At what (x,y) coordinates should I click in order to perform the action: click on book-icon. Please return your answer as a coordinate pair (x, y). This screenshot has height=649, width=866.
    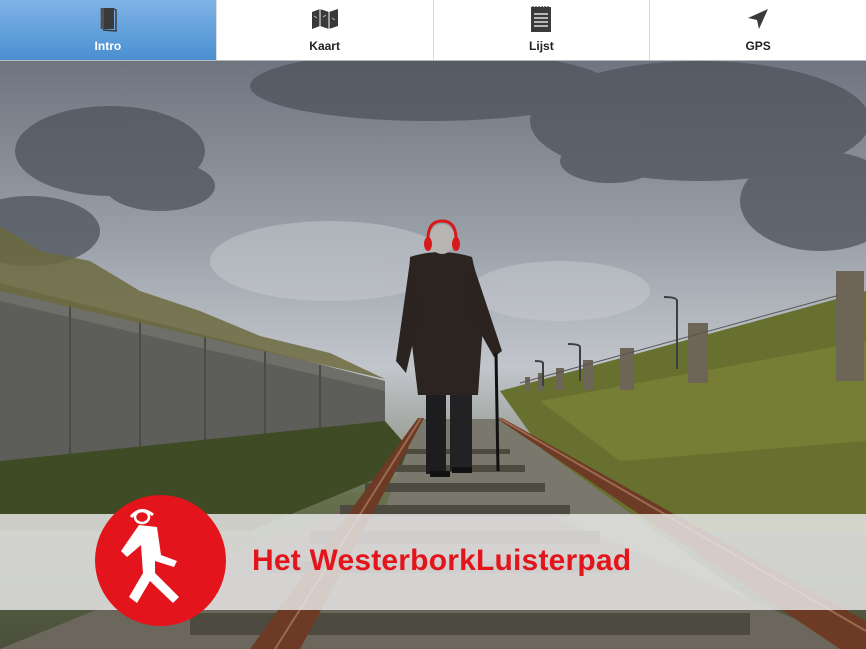
    Looking at the image, I should click on (108, 19).